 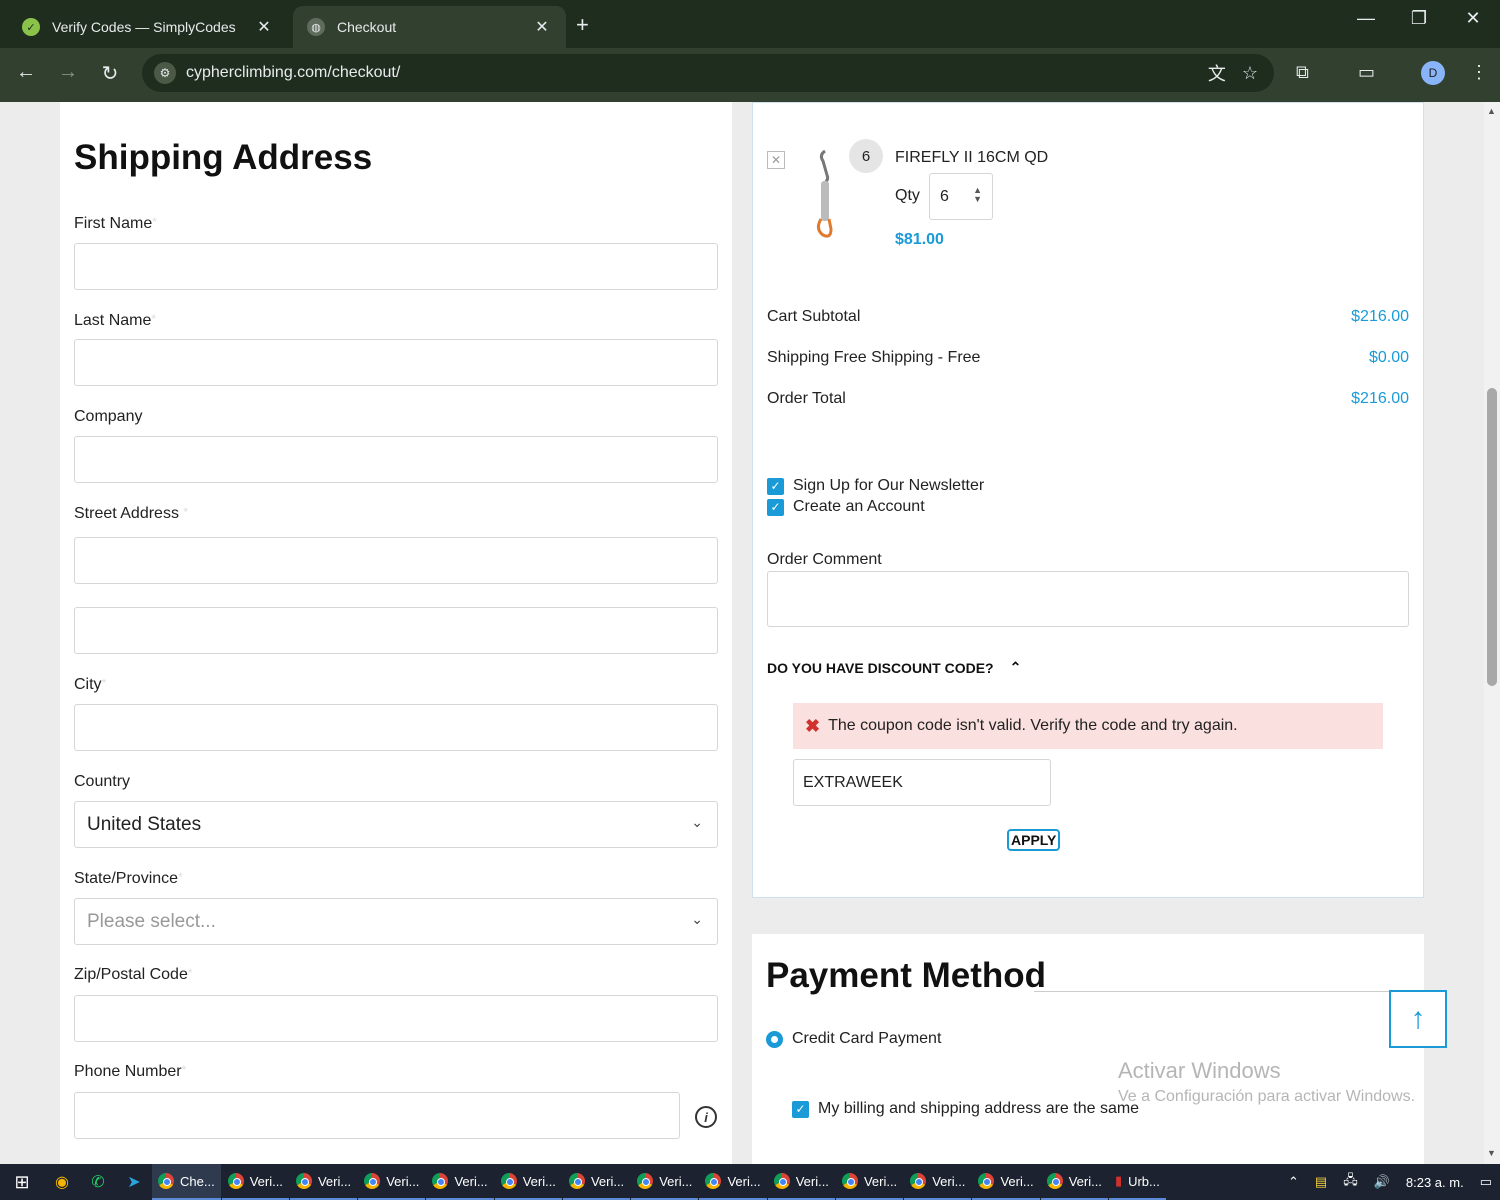 I want to click on tab-checkout: ◍ Checkout ✕, so click(x=429, y=27).